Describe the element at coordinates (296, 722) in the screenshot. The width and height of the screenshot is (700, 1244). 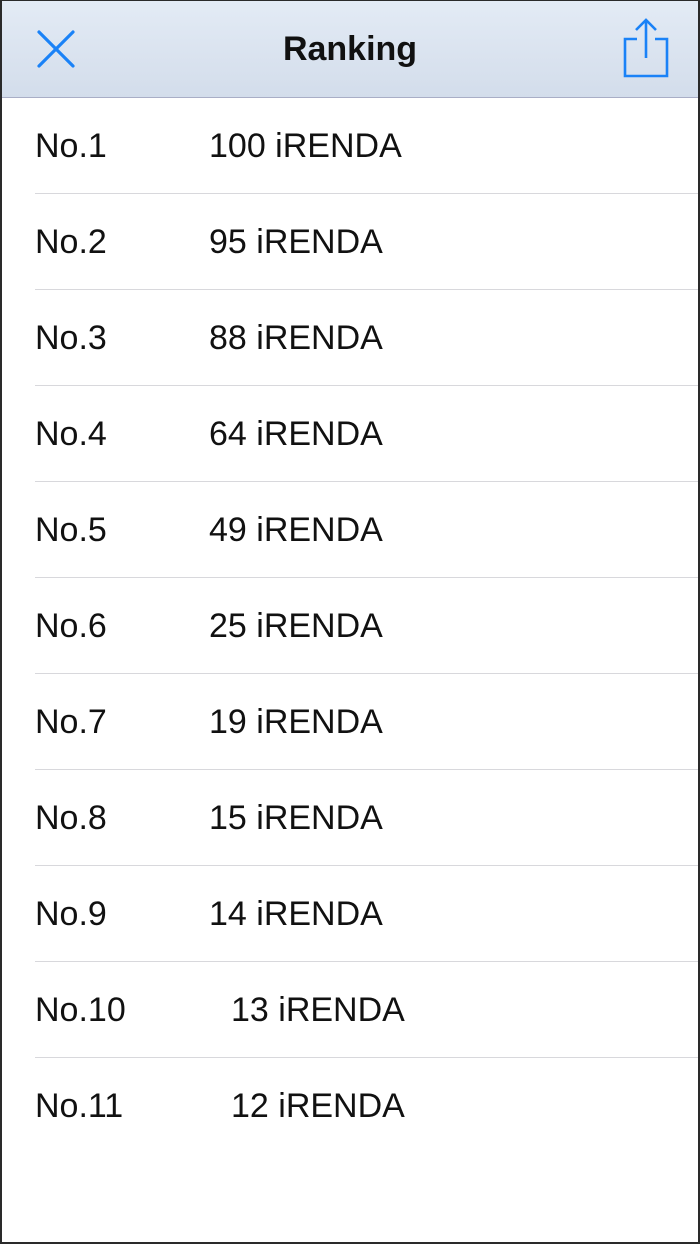
I see `score-label: 19 iRENDA` at that location.